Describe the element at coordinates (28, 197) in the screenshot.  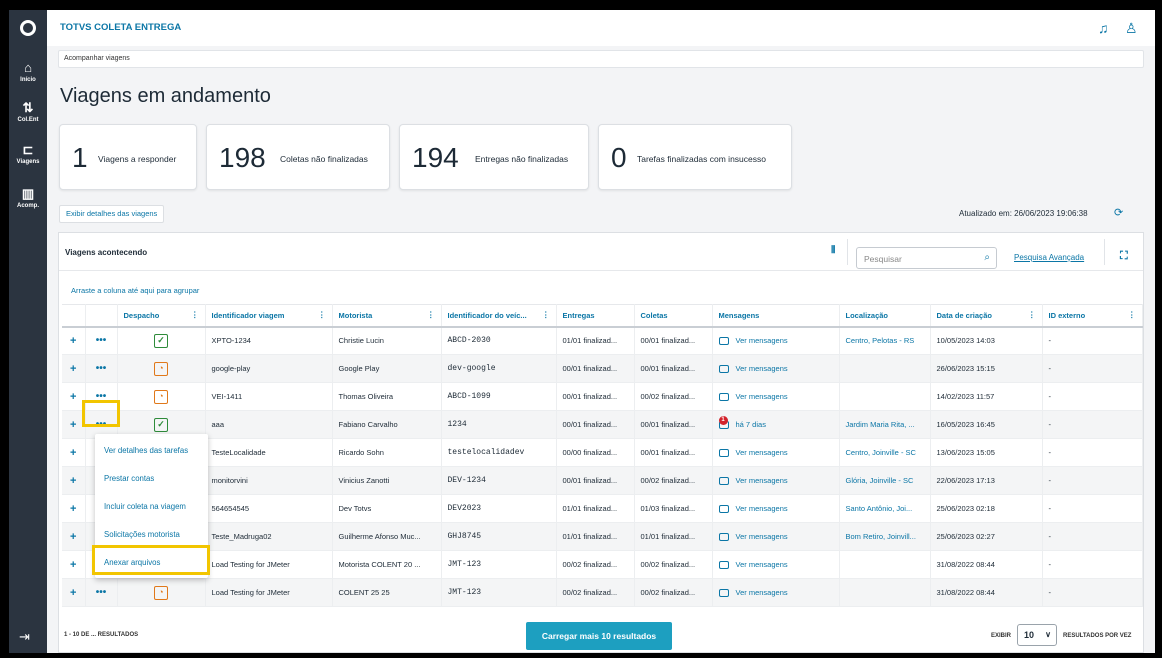
I see `rail-item-acomp: ▥ Acomp.` at that location.